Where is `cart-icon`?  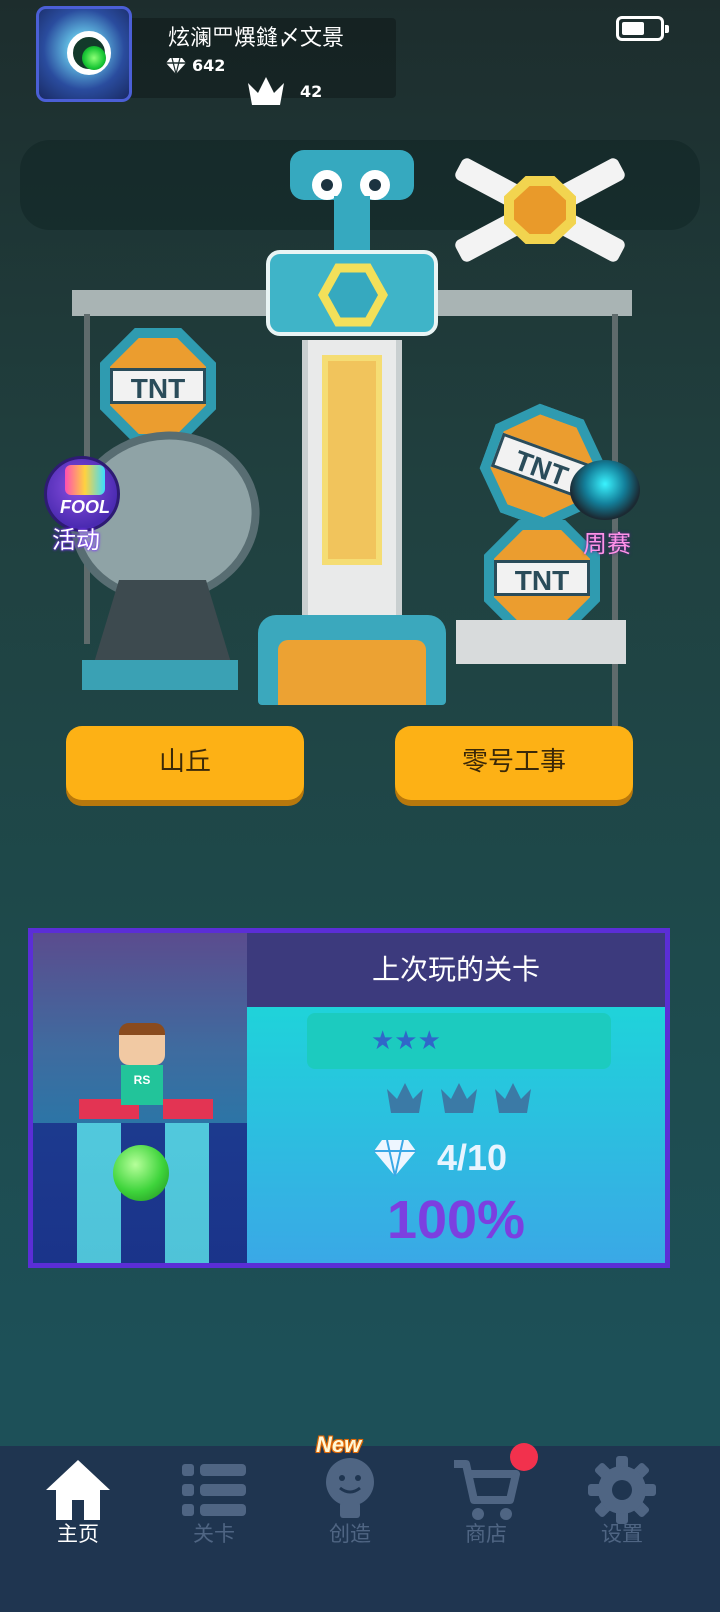
cart-icon is located at coordinates (487, 1490).